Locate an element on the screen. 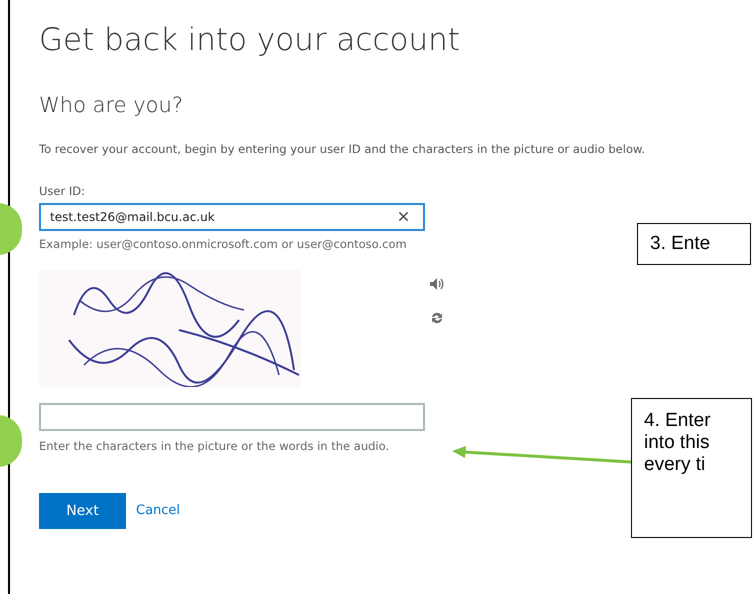 Image resolution: width=755 pixels, height=594 pixels. callout-text: 3. Ente is located at coordinates (694, 244).